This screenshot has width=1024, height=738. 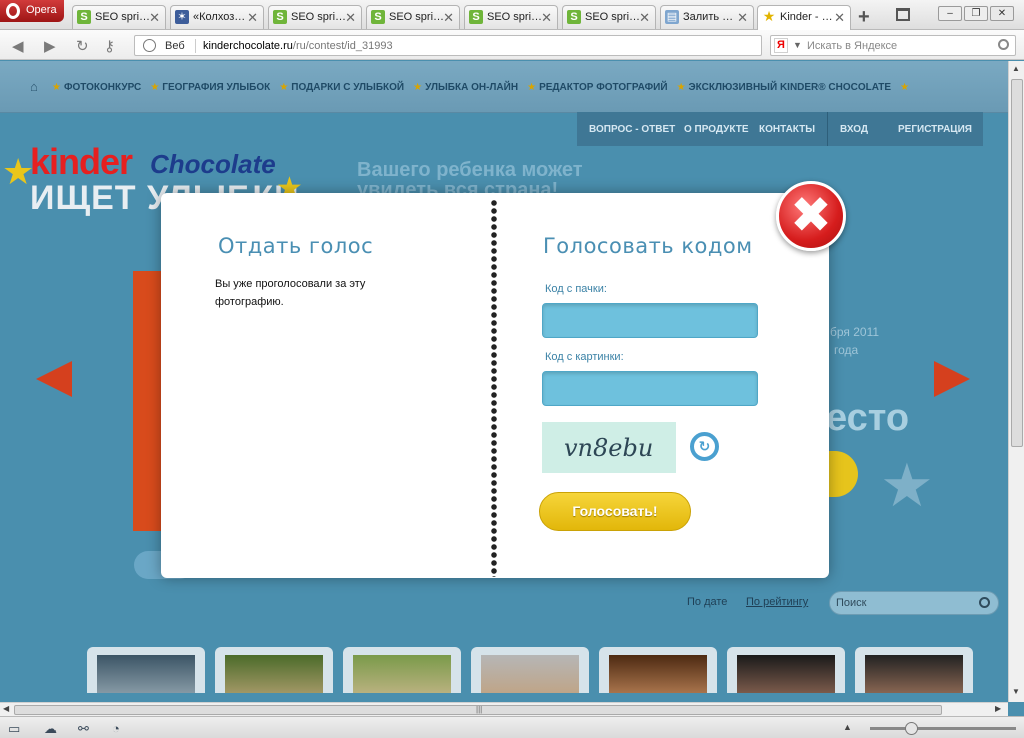 I want to click on scroll-right-icon: ▶, so click(x=998, y=708).